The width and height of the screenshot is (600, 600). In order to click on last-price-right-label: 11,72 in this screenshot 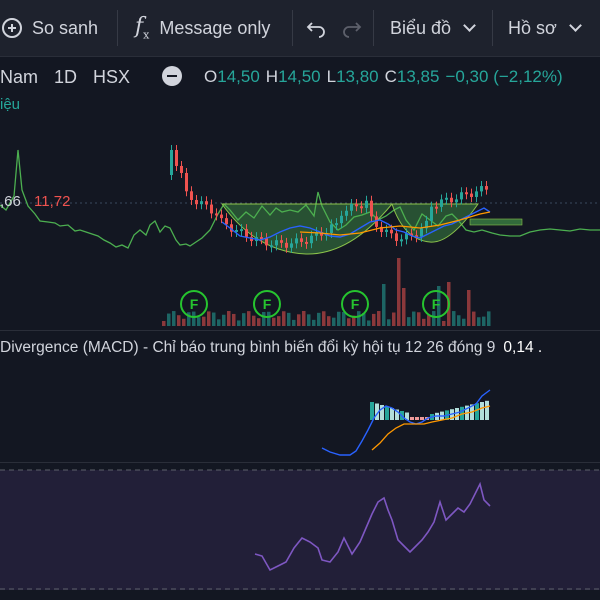, I will do `click(52, 201)`.